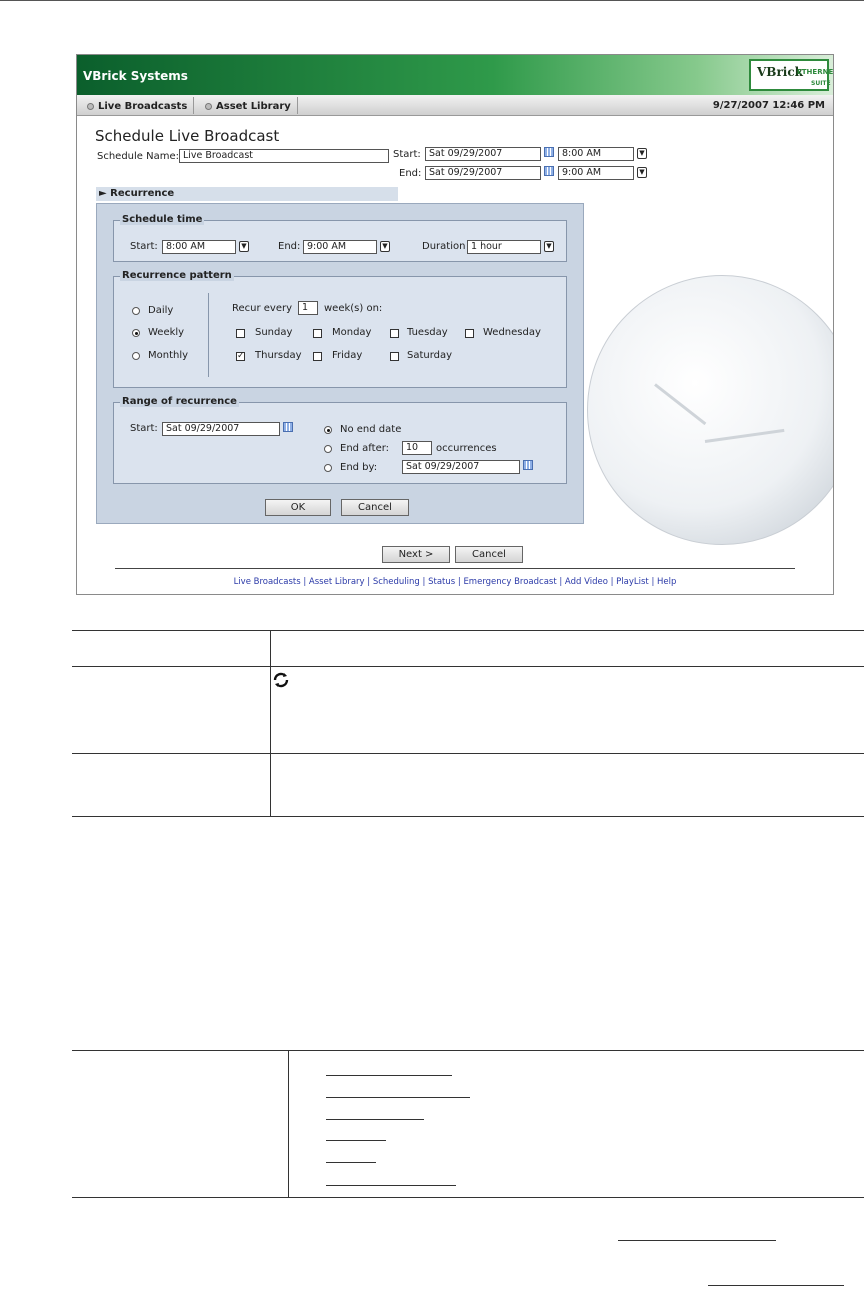  I want to click on checkbox-thursday: ✓, so click(240, 356).